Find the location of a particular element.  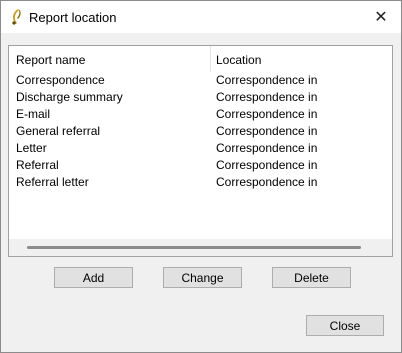

app-logo-icon is located at coordinates (16, 17).